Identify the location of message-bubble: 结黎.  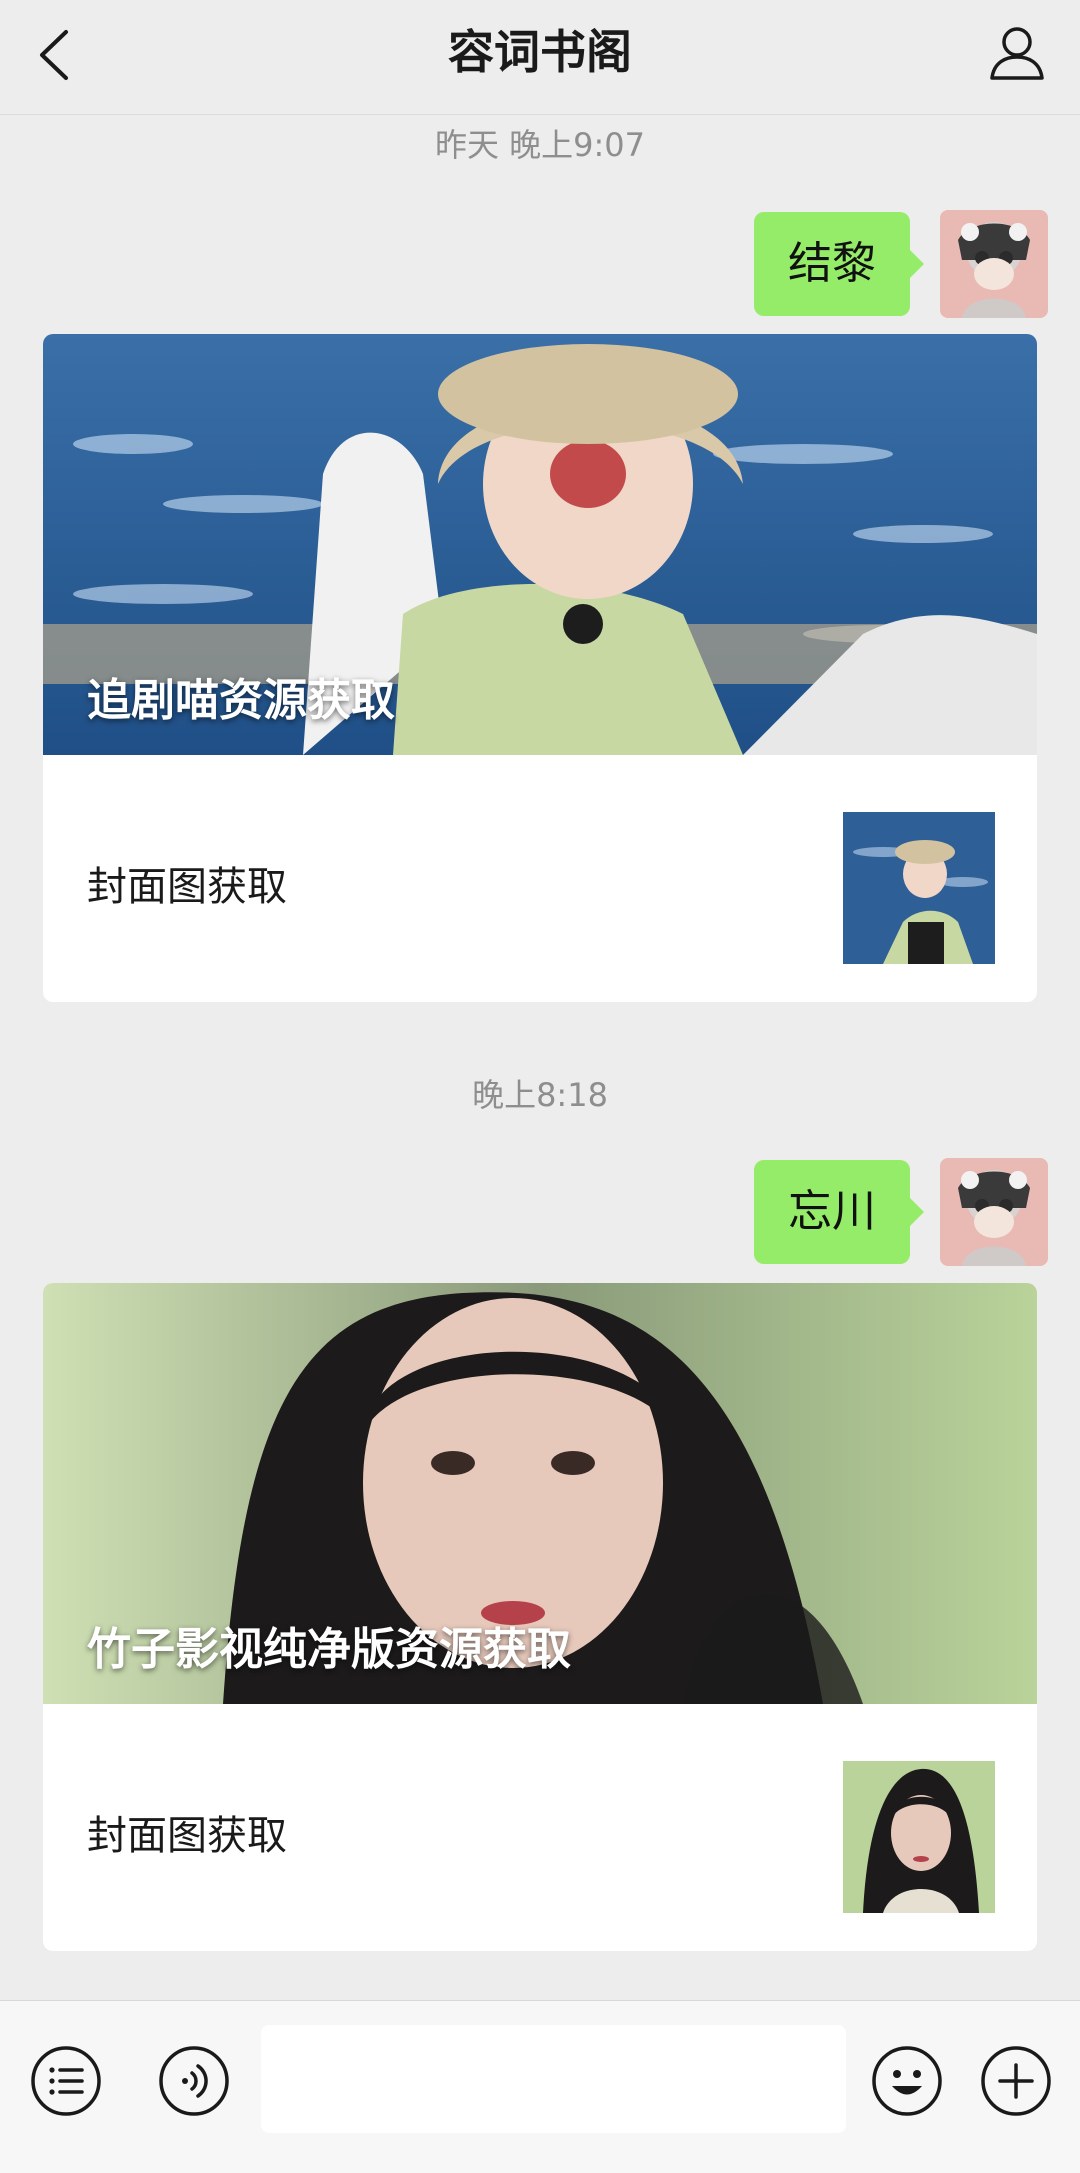
(839, 264).